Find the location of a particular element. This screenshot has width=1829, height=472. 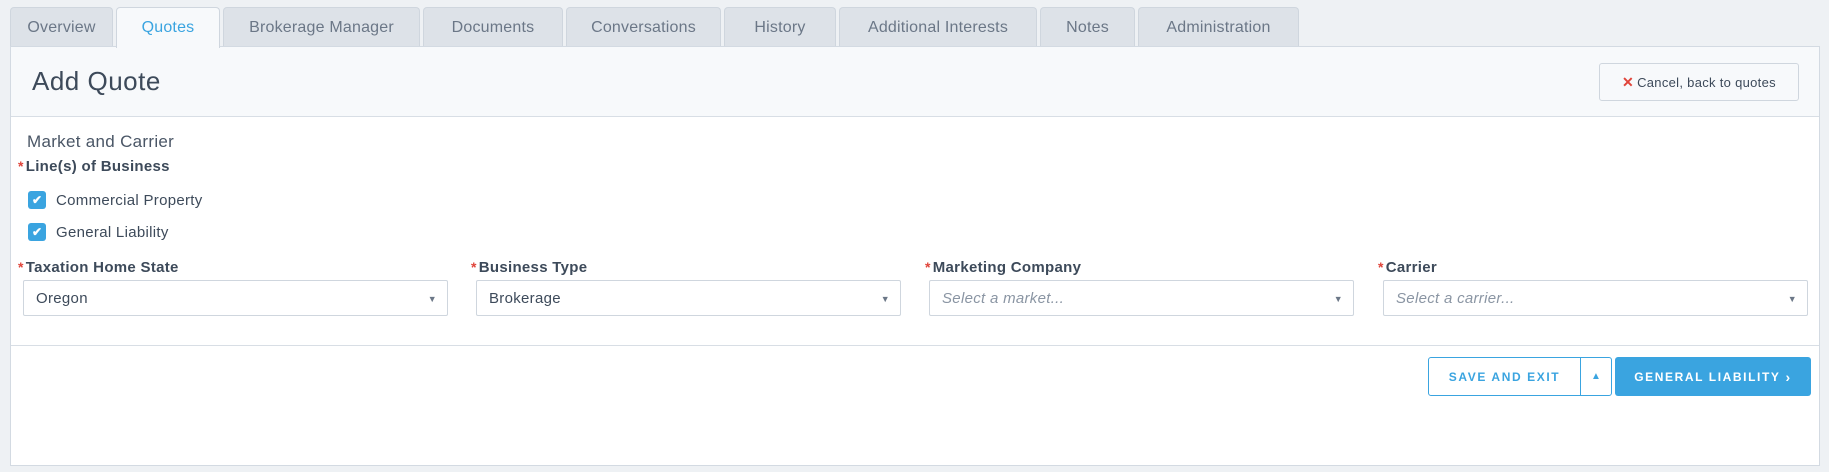

business-type-label: * Business Type is located at coordinates (529, 267).